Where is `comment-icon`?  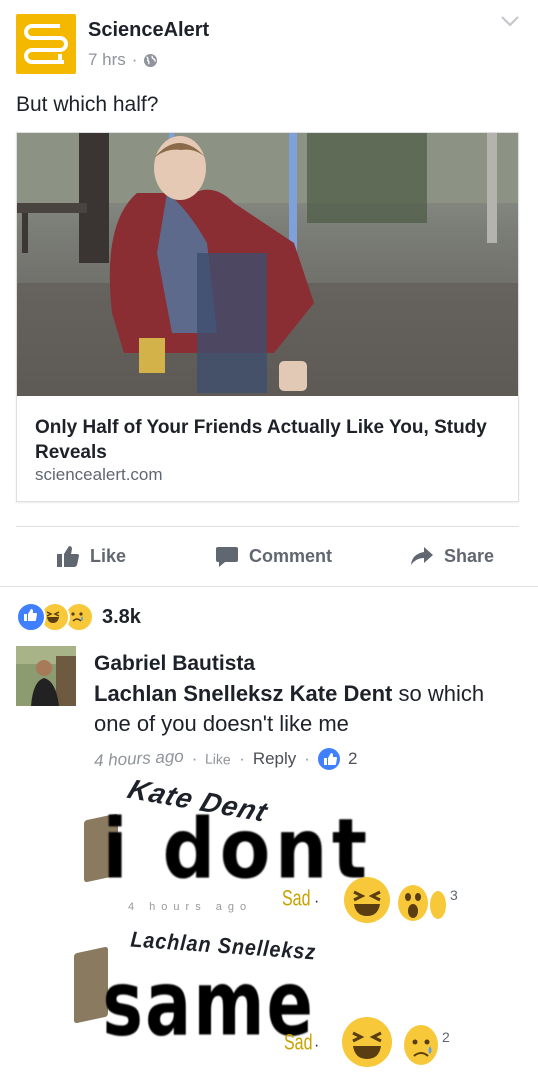 comment-icon is located at coordinates (227, 557).